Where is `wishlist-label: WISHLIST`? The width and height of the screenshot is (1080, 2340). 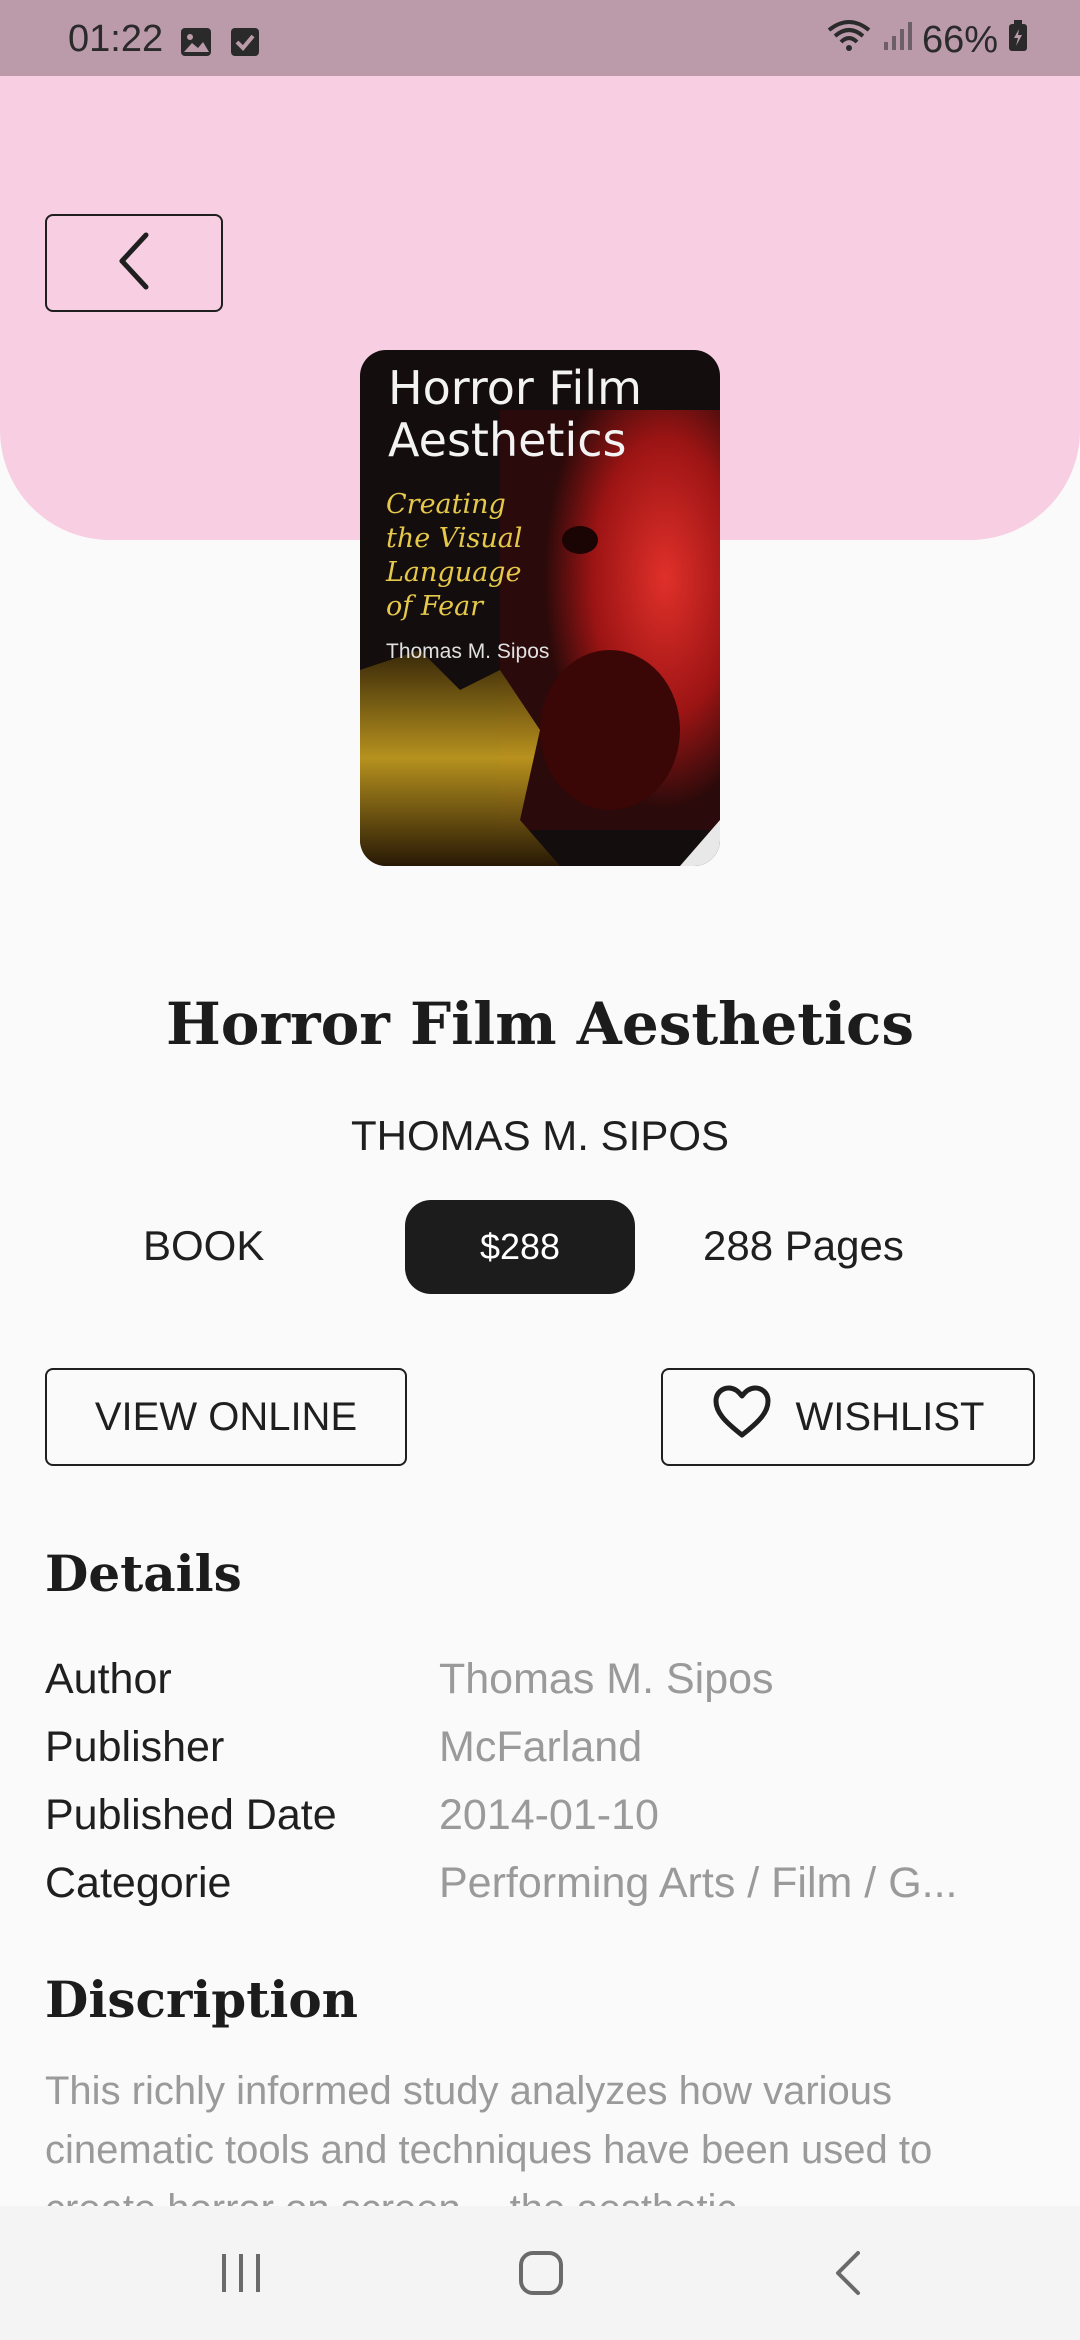 wishlist-label: WISHLIST is located at coordinates (890, 1416).